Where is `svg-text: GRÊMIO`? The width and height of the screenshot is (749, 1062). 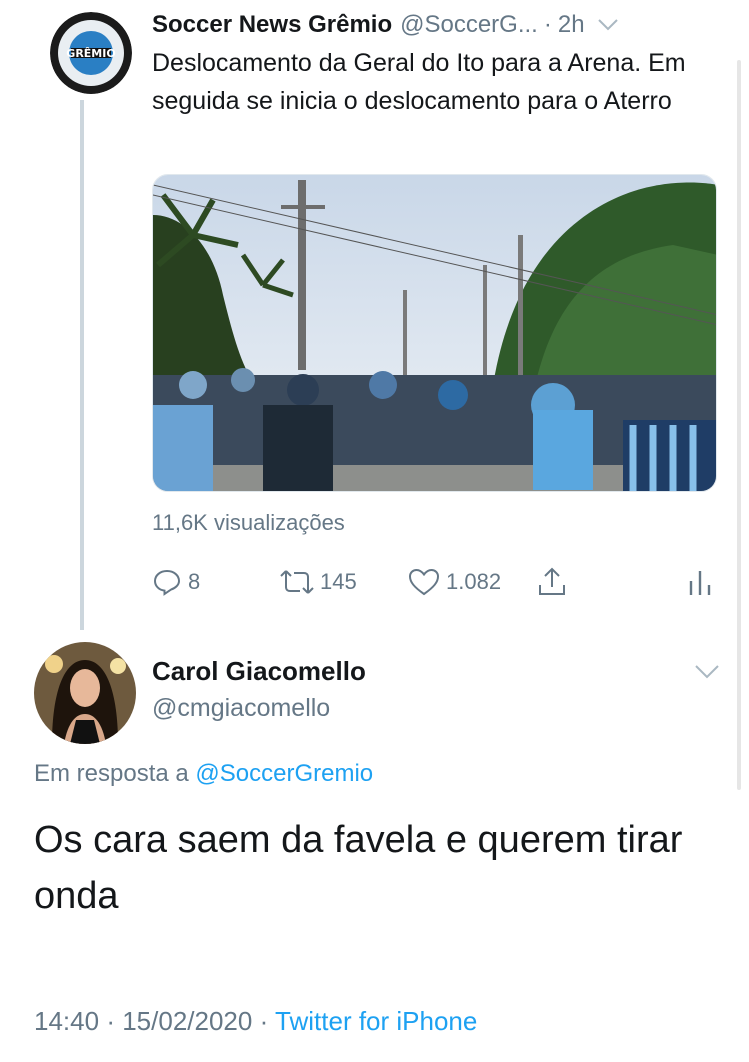
svg-text: GRÊMIO is located at coordinates (90, 53).